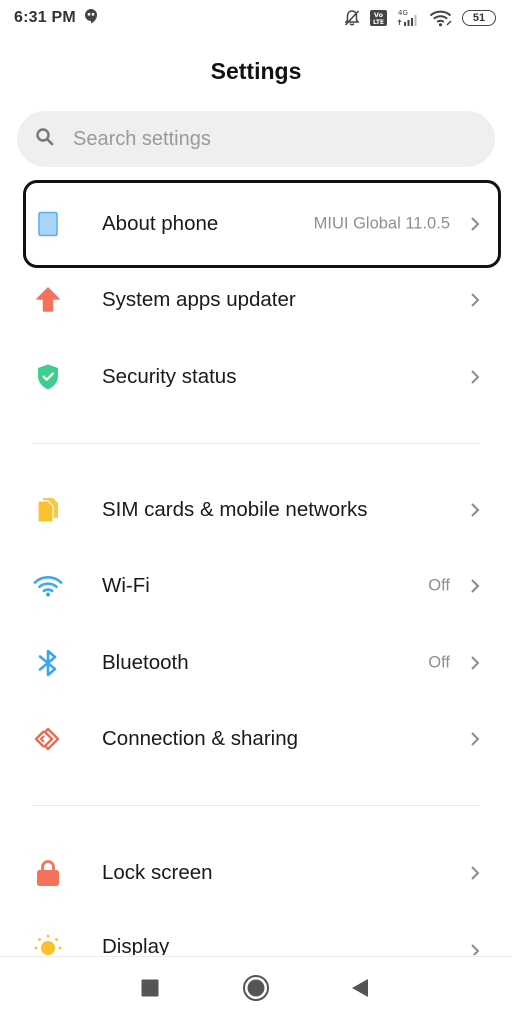 This screenshot has width=512, height=1024. I want to click on item-label: Bluetooth, so click(145, 662).